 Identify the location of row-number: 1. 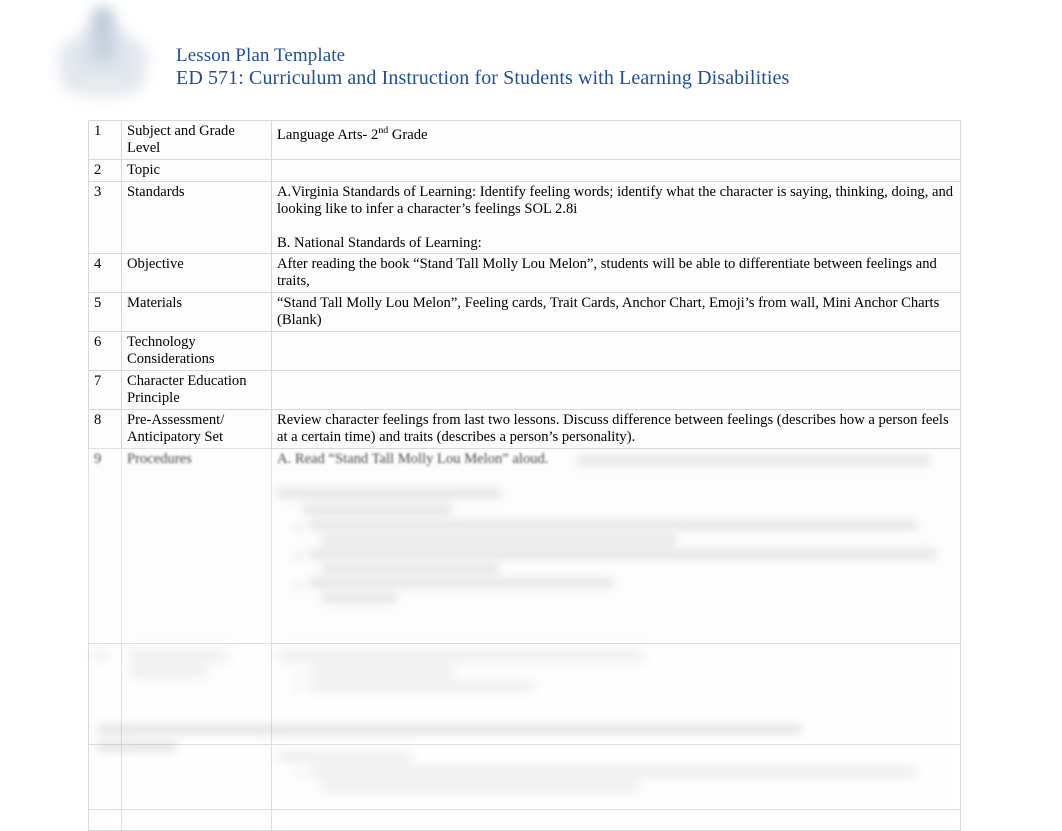
(105, 140).